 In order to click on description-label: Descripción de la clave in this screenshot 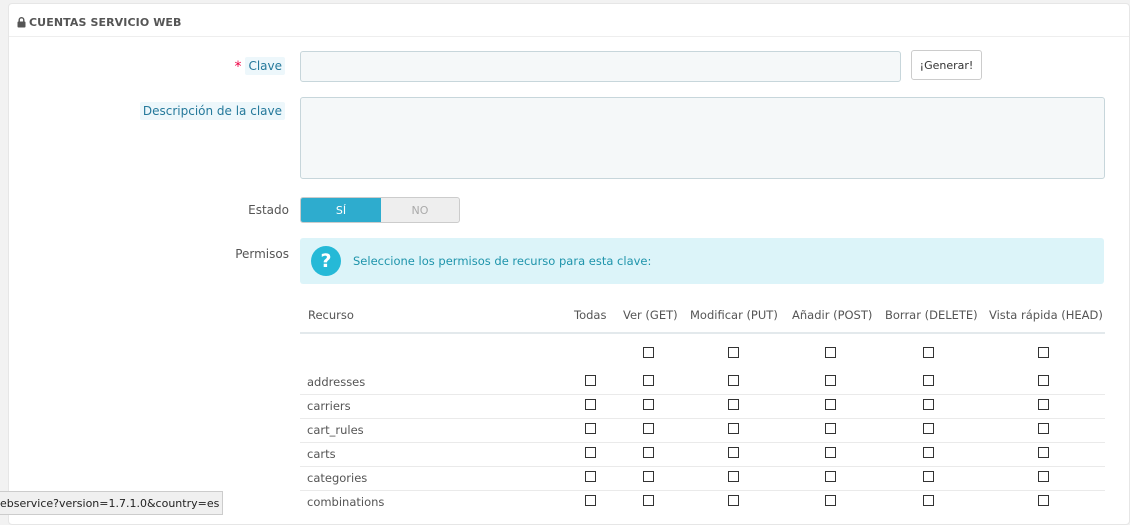, I will do `click(212, 111)`.